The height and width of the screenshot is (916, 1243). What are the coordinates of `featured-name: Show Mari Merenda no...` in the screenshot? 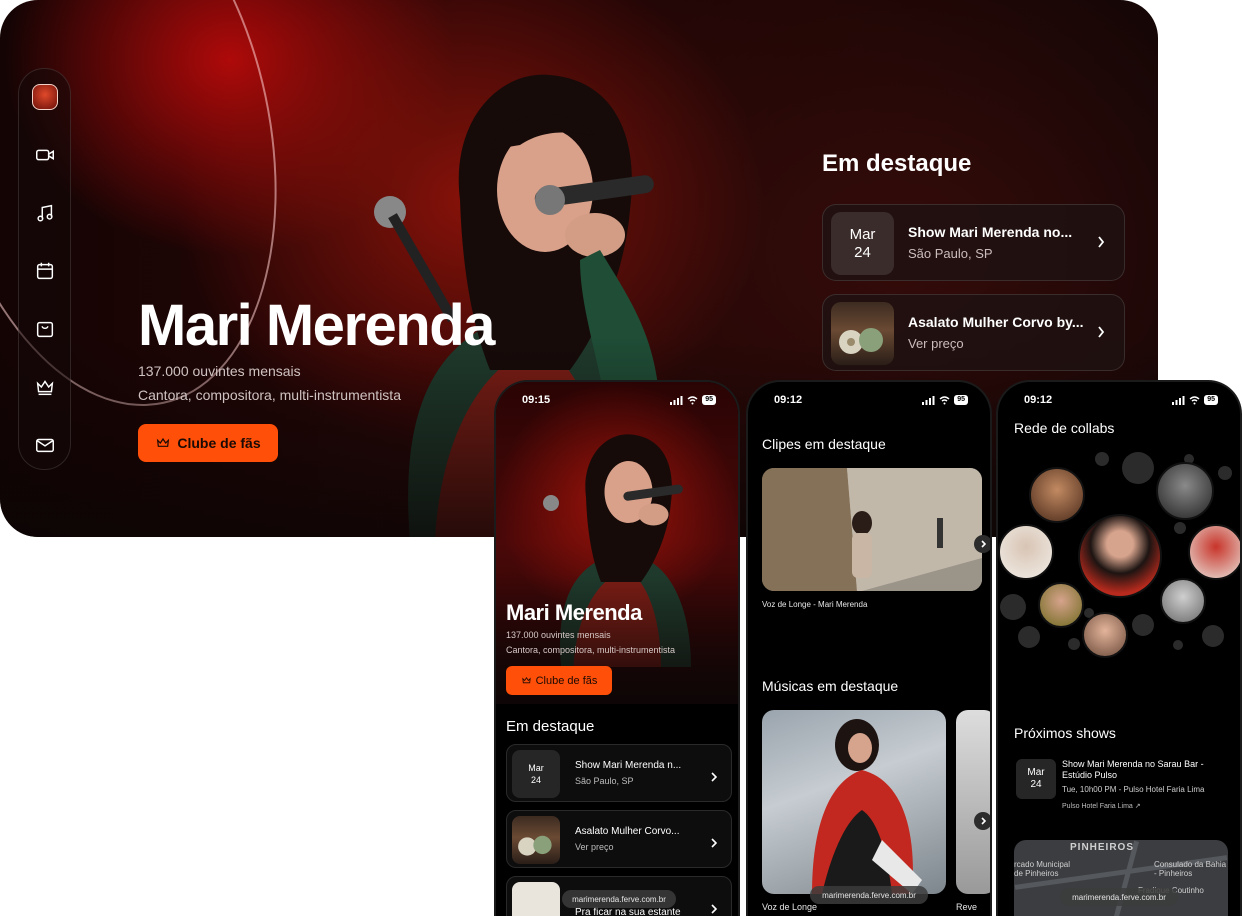 It's located at (990, 232).